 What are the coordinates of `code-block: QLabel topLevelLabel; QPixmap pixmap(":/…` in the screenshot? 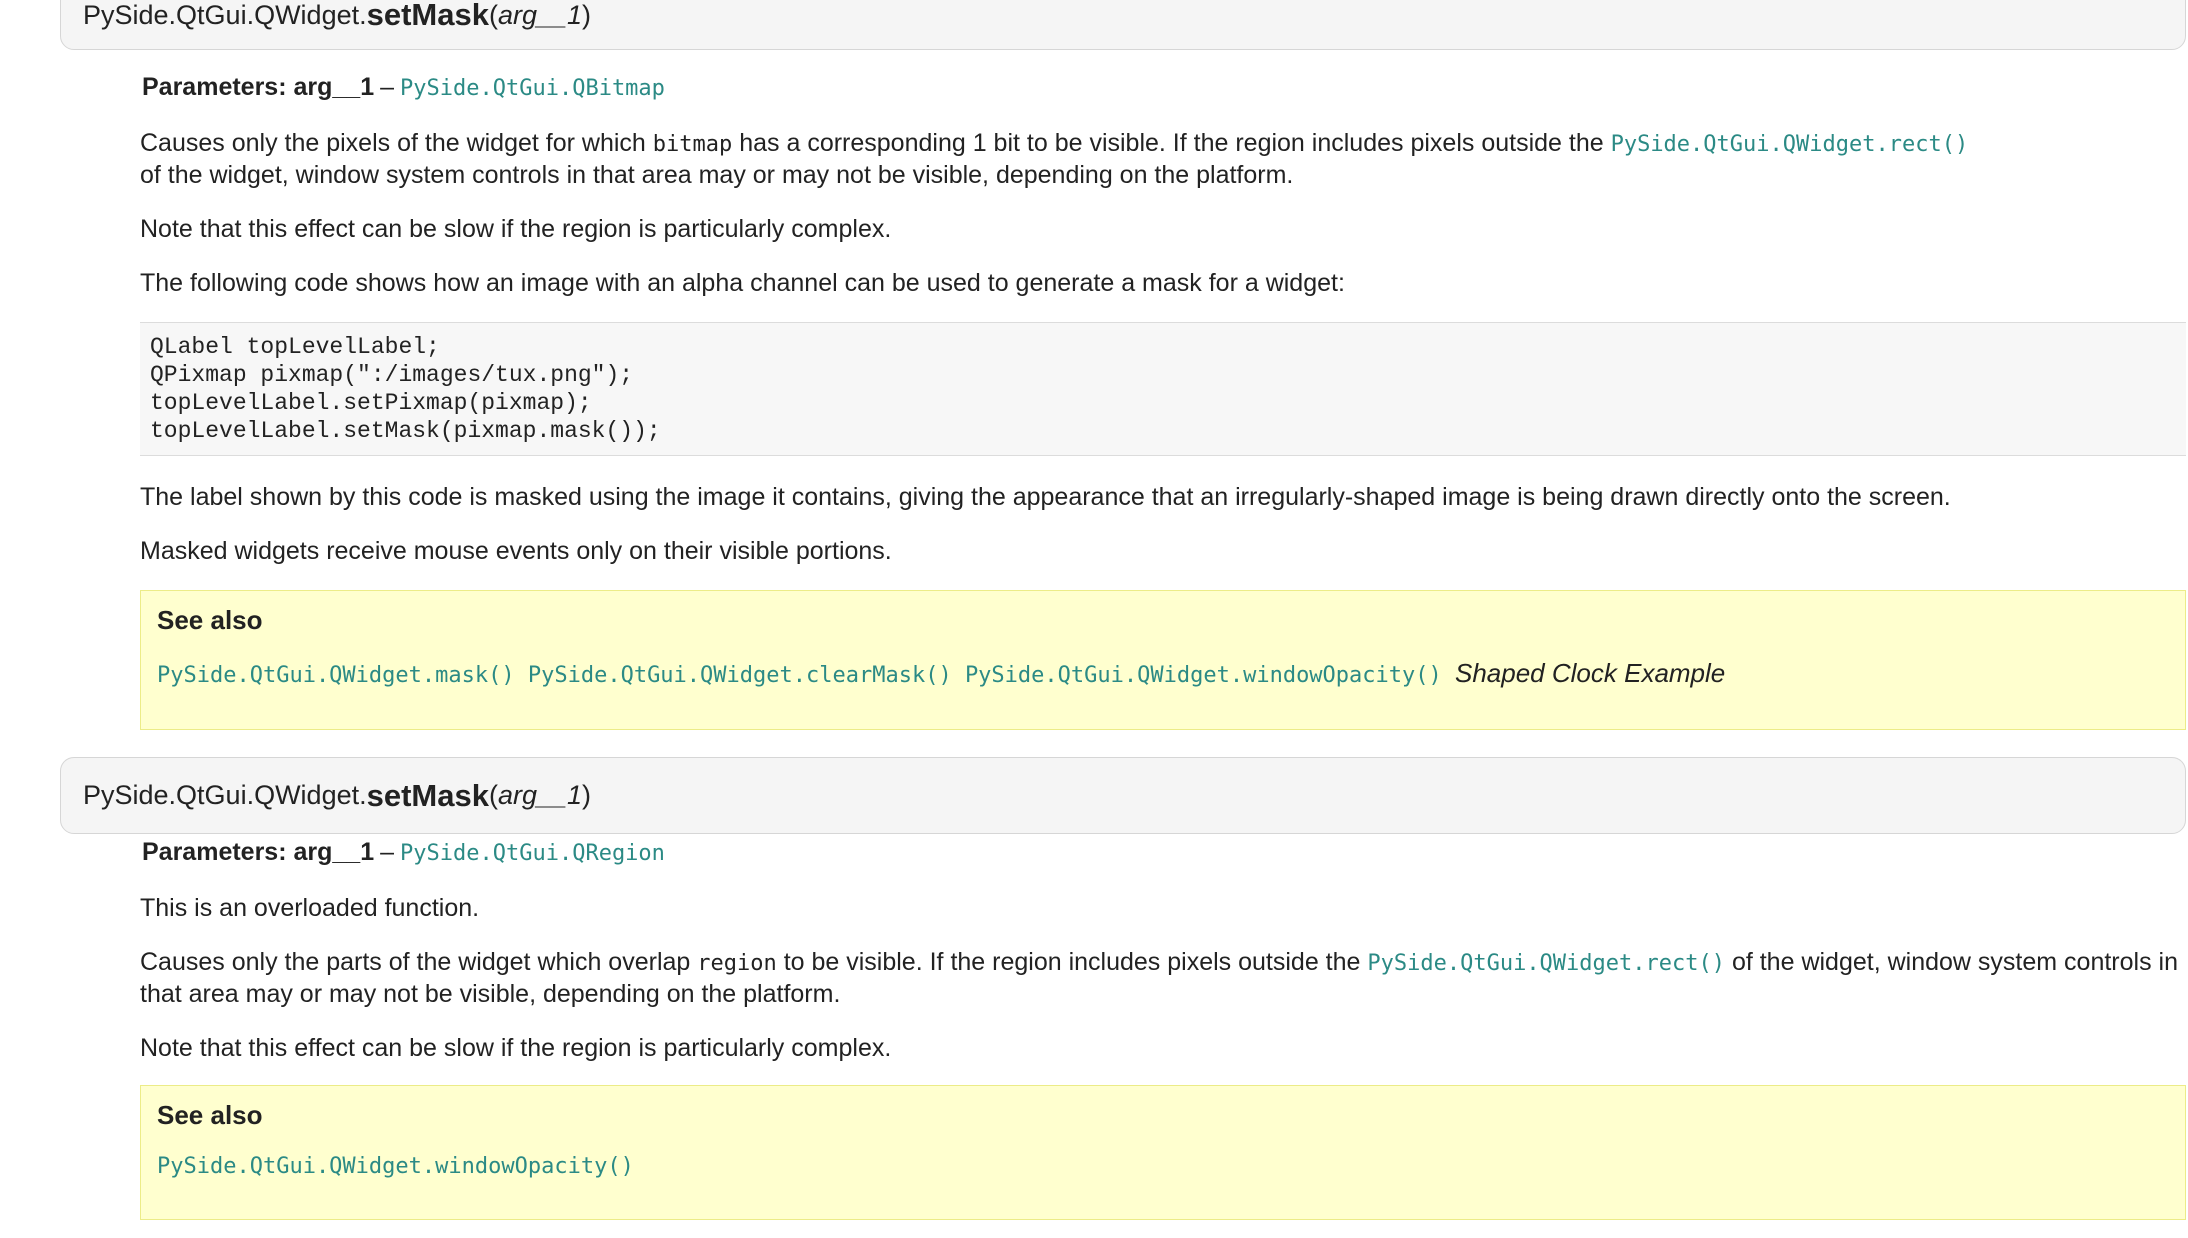 It's located at (1163, 389).